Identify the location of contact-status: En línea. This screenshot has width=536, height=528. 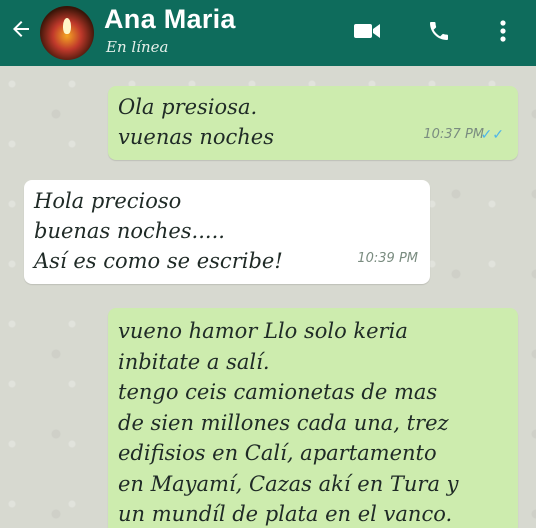
(137, 47).